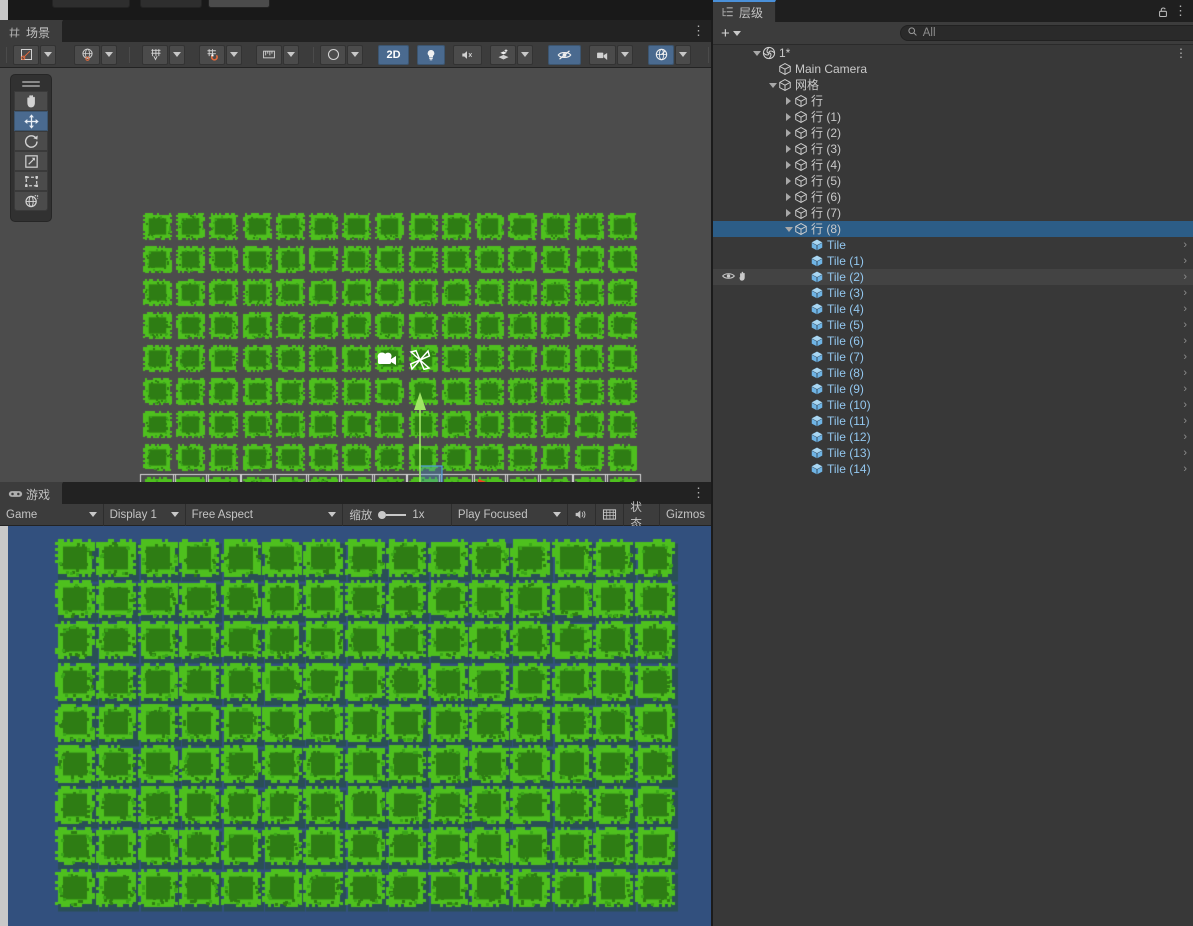 The width and height of the screenshot is (1193, 926). I want to click on scene-panel-menu-button: ⋮, so click(698, 30).